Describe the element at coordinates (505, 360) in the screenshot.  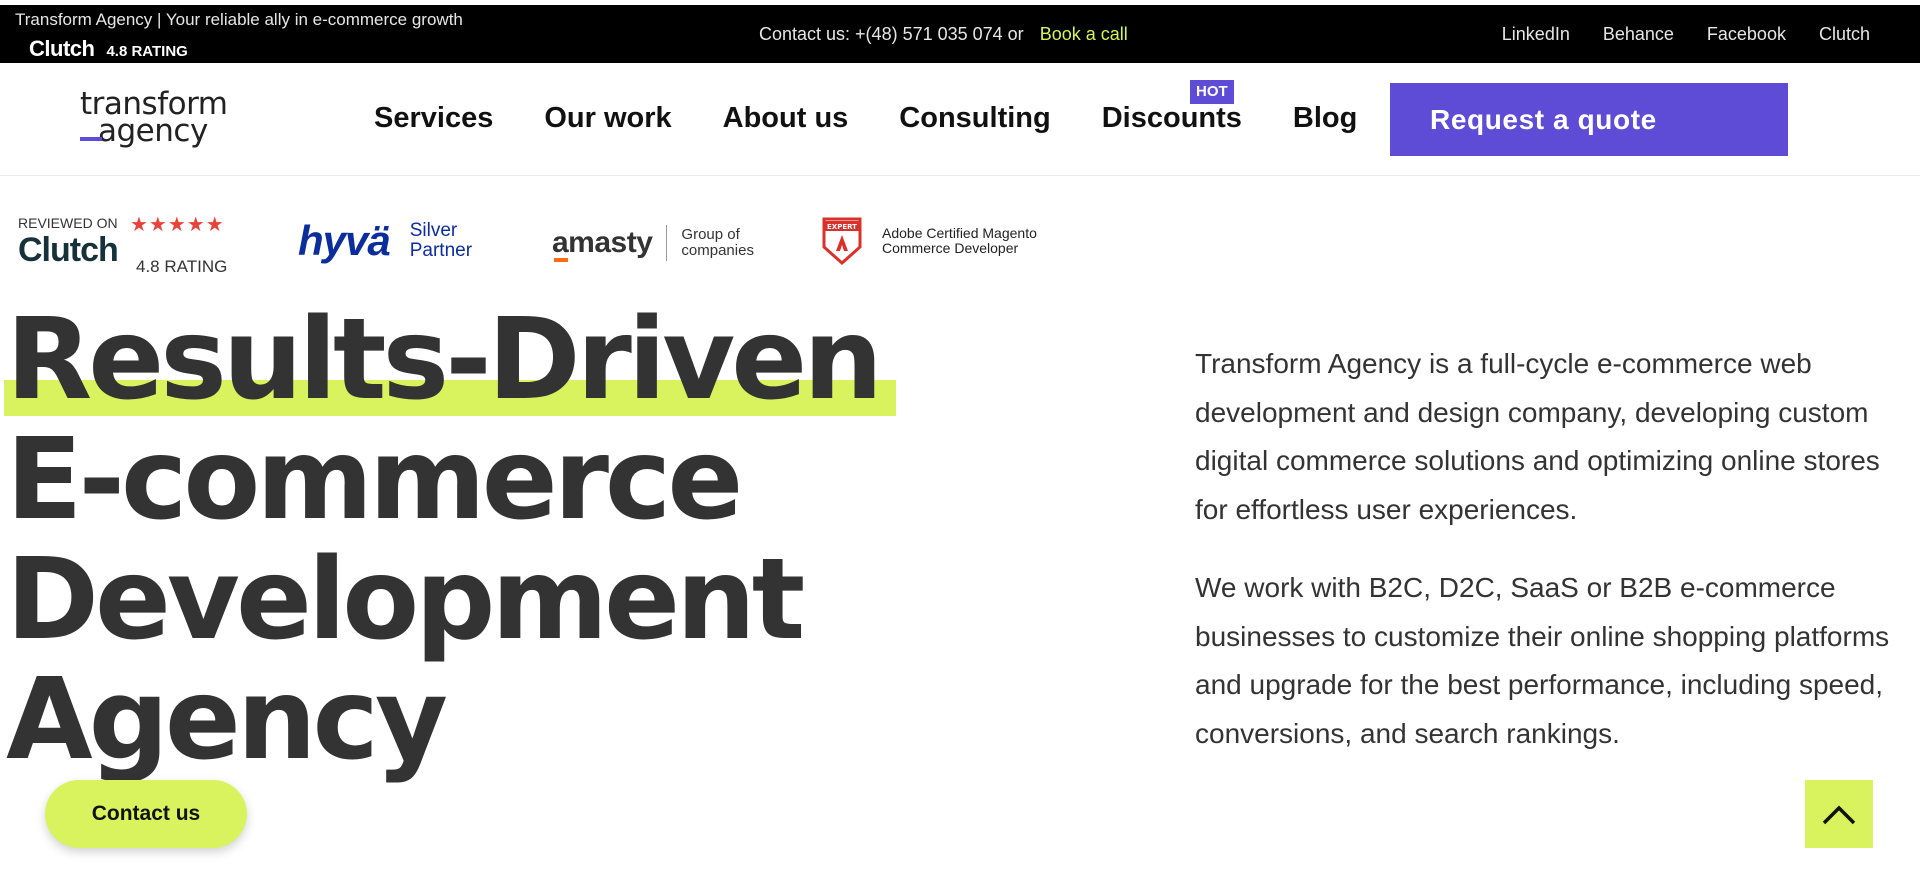
I see `hero-title-line-1: Results-Driven` at that location.